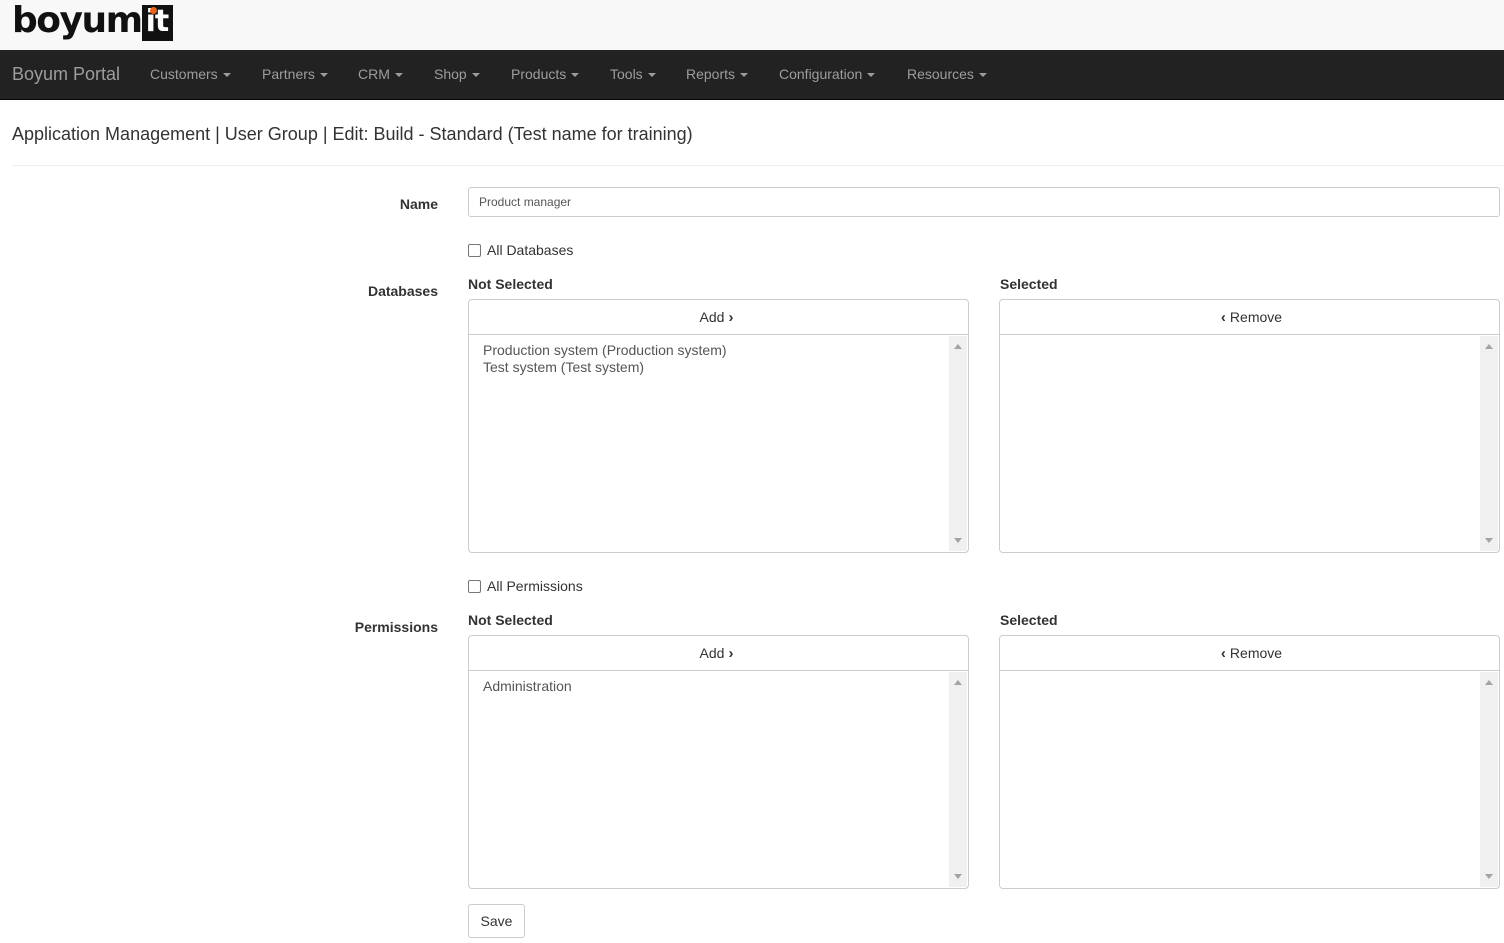  What do you see at coordinates (605, 350) in the screenshot?
I see `list-item: Production system (Production system)` at bounding box center [605, 350].